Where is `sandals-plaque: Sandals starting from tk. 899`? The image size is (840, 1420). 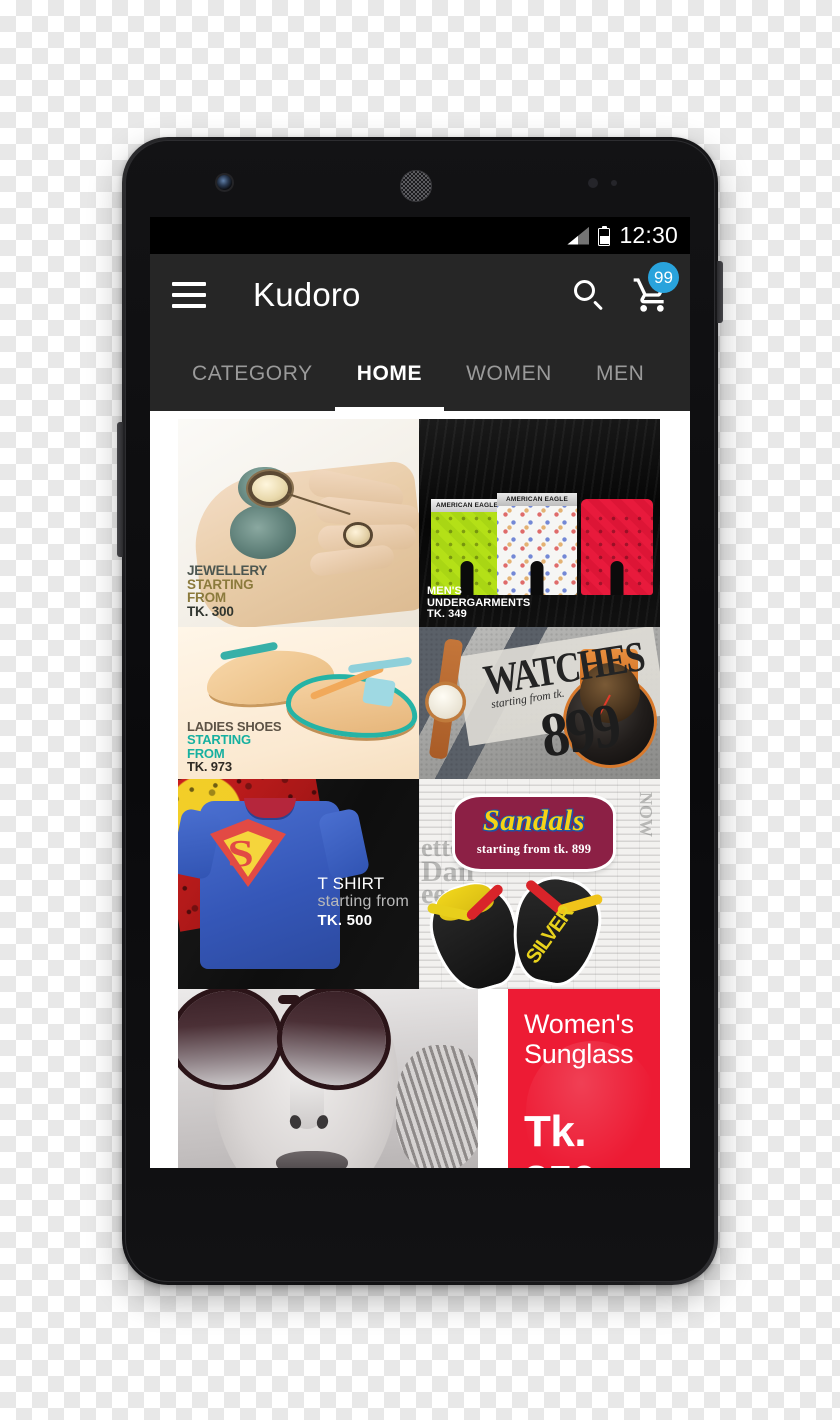
sandals-plaque: Sandals starting from tk. 899 is located at coordinates (534, 833).